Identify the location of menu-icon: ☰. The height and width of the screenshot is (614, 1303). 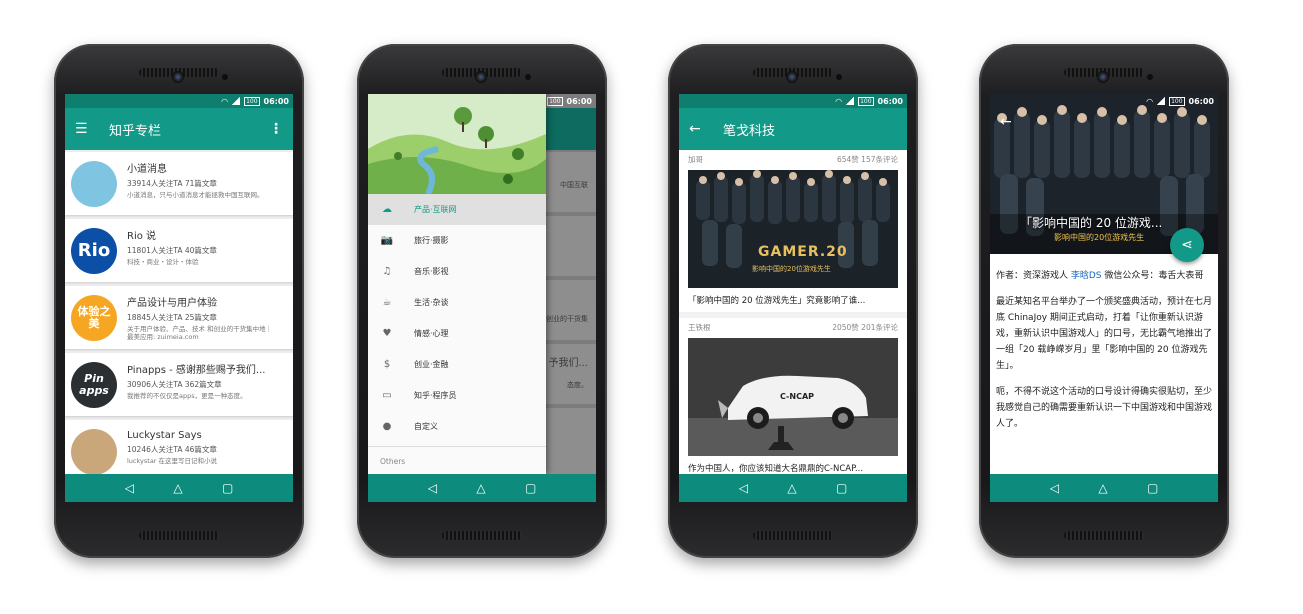
(85, 129).